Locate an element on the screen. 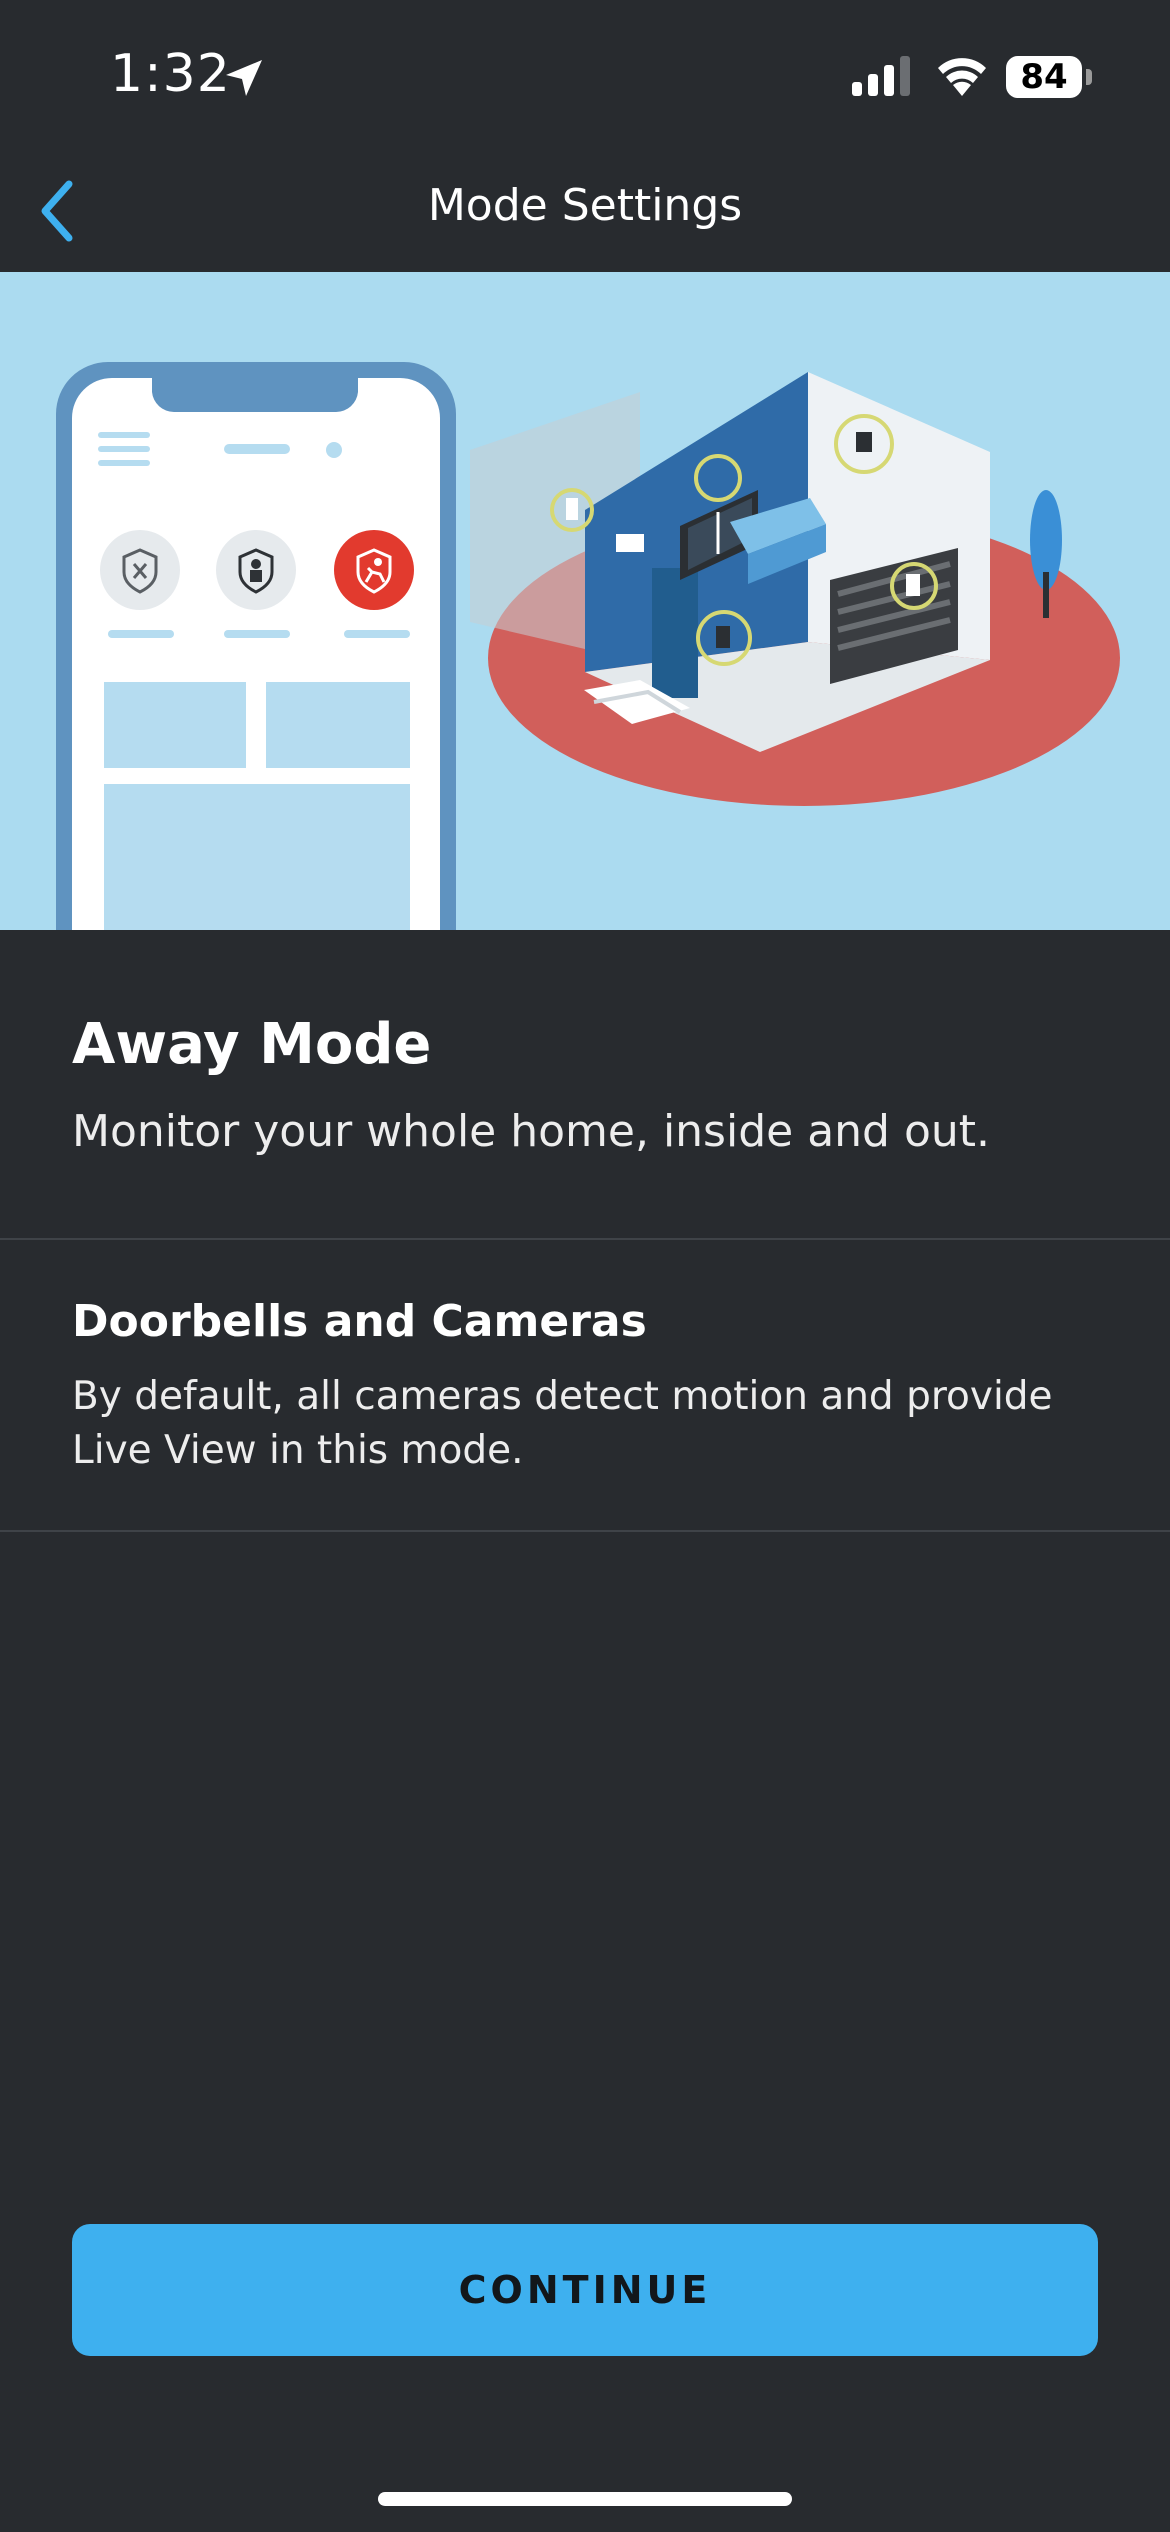 This screenshot has width=1170, height=2532. cellular-signal-icon is located at coordinates (881, 76).